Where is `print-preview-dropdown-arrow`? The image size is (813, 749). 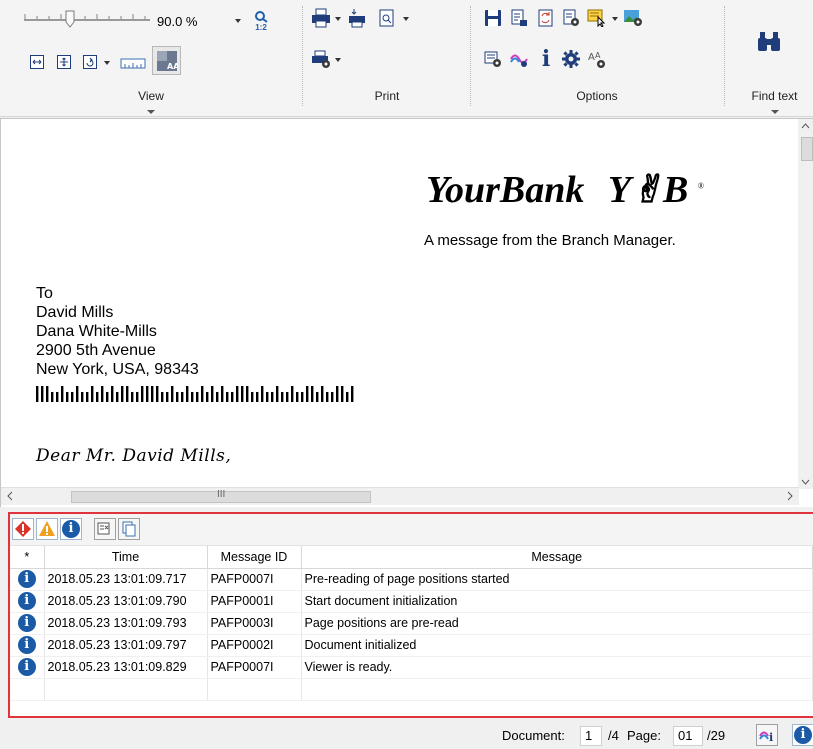
print-preview-dropdown-arrow is located at coordinates (406, 19).